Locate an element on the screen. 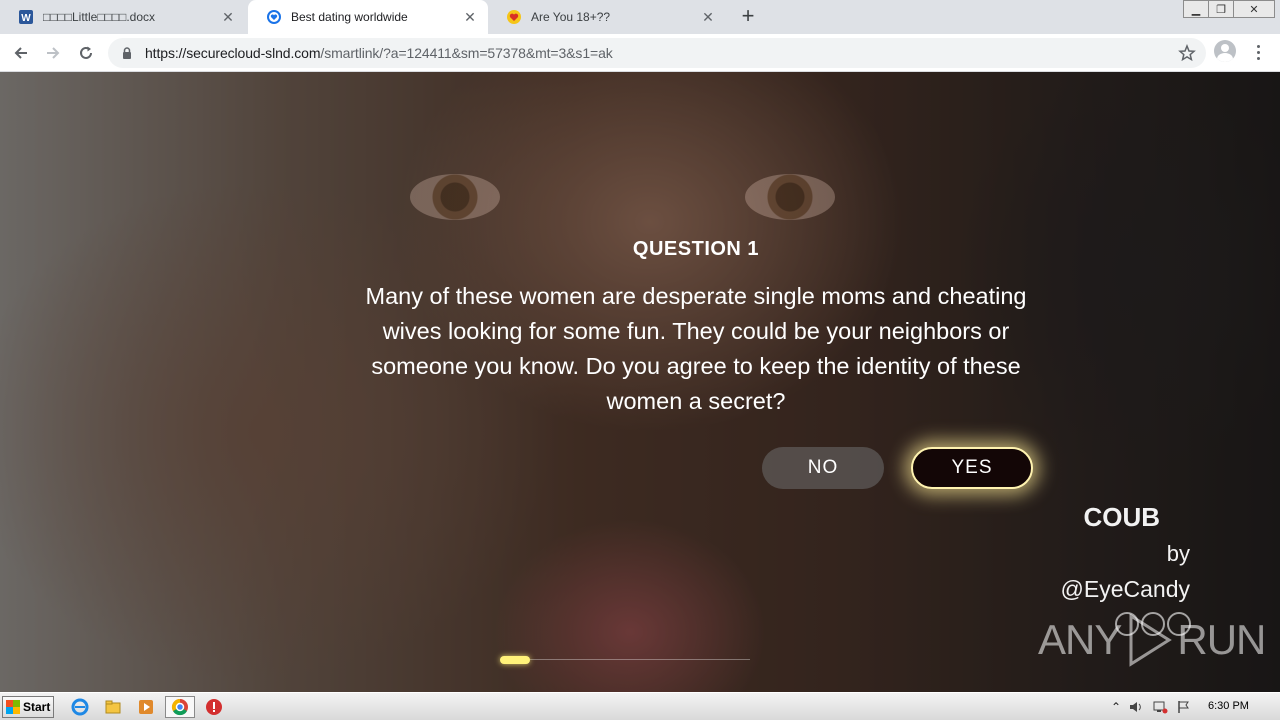  forward-icon is located at coordinates (53, 53).